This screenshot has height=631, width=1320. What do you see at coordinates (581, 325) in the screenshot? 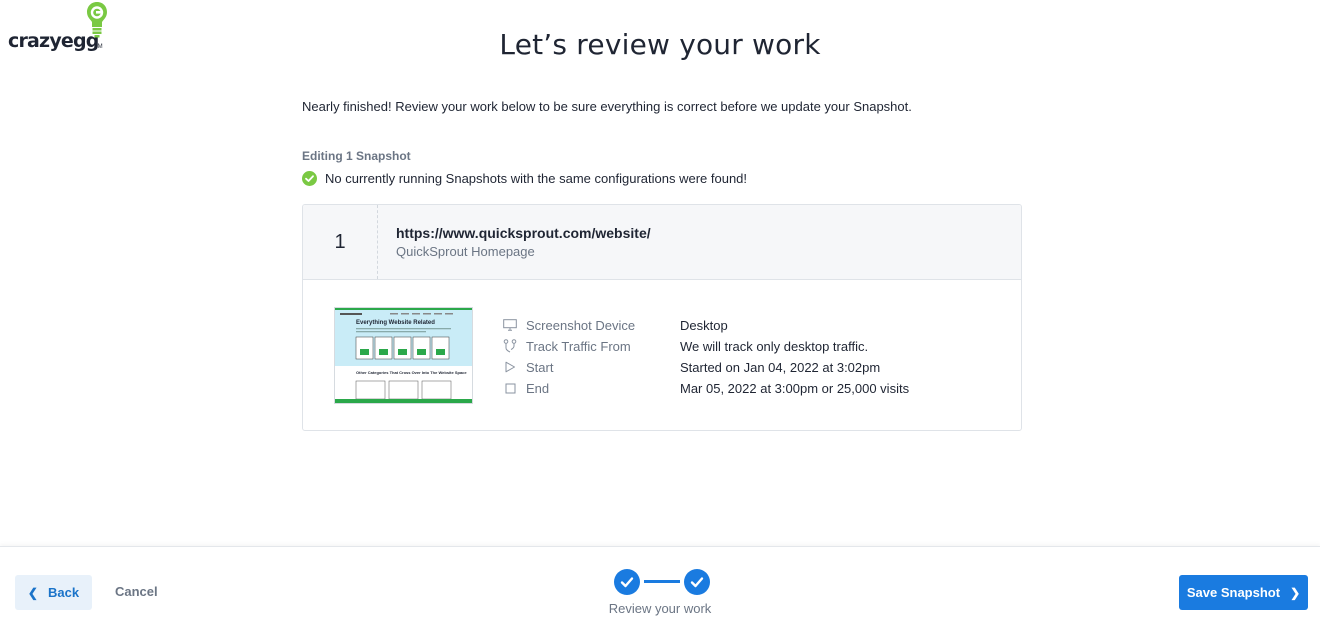
I see `detail-label: Screenshot Device` at bounding box center [581, 325].